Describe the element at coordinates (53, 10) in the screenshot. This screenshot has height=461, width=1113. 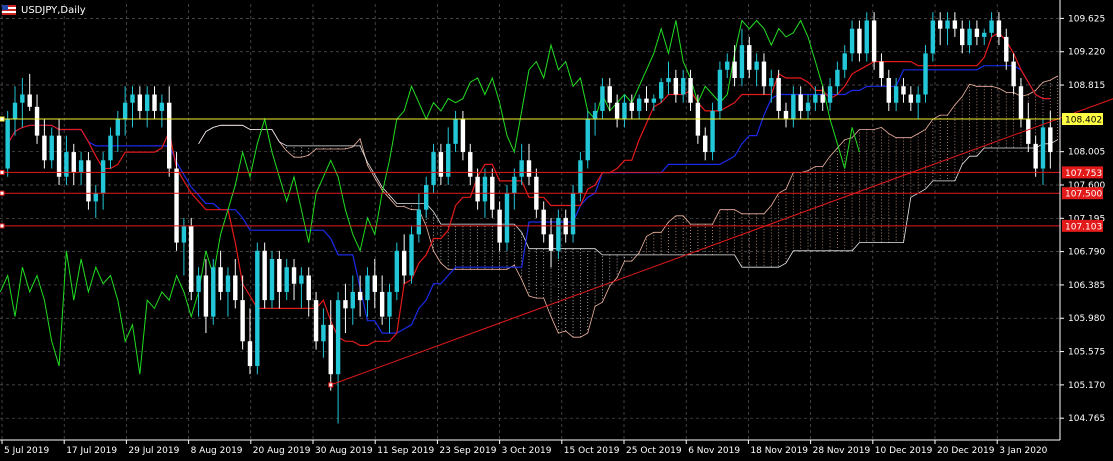
I see `chart-title: USDJPY,Daily` at that location.